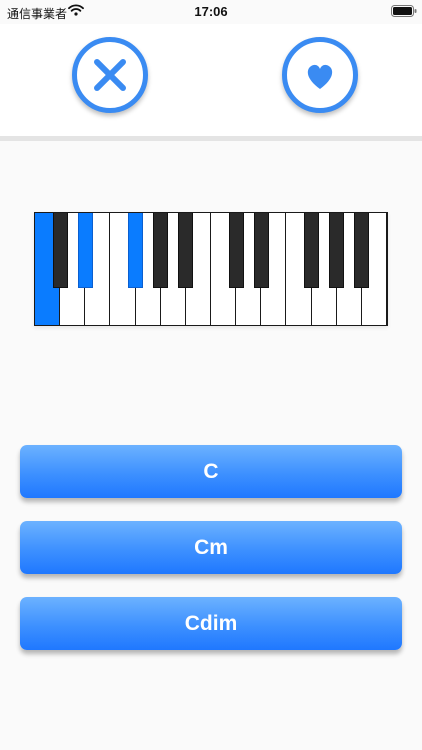 This screenshot has width=422, height=750. I want to click on black-key-a-sharp2, so click(362, 250).